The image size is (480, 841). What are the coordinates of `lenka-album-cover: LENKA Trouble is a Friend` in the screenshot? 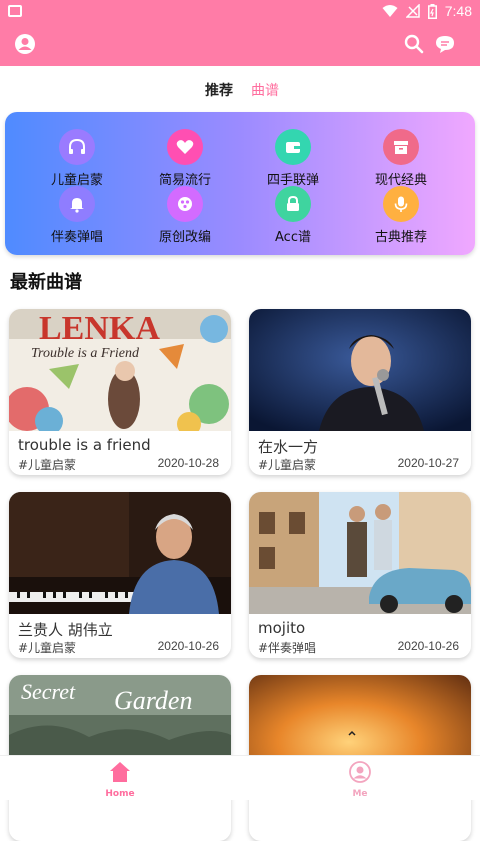 It's located at (120, 370).